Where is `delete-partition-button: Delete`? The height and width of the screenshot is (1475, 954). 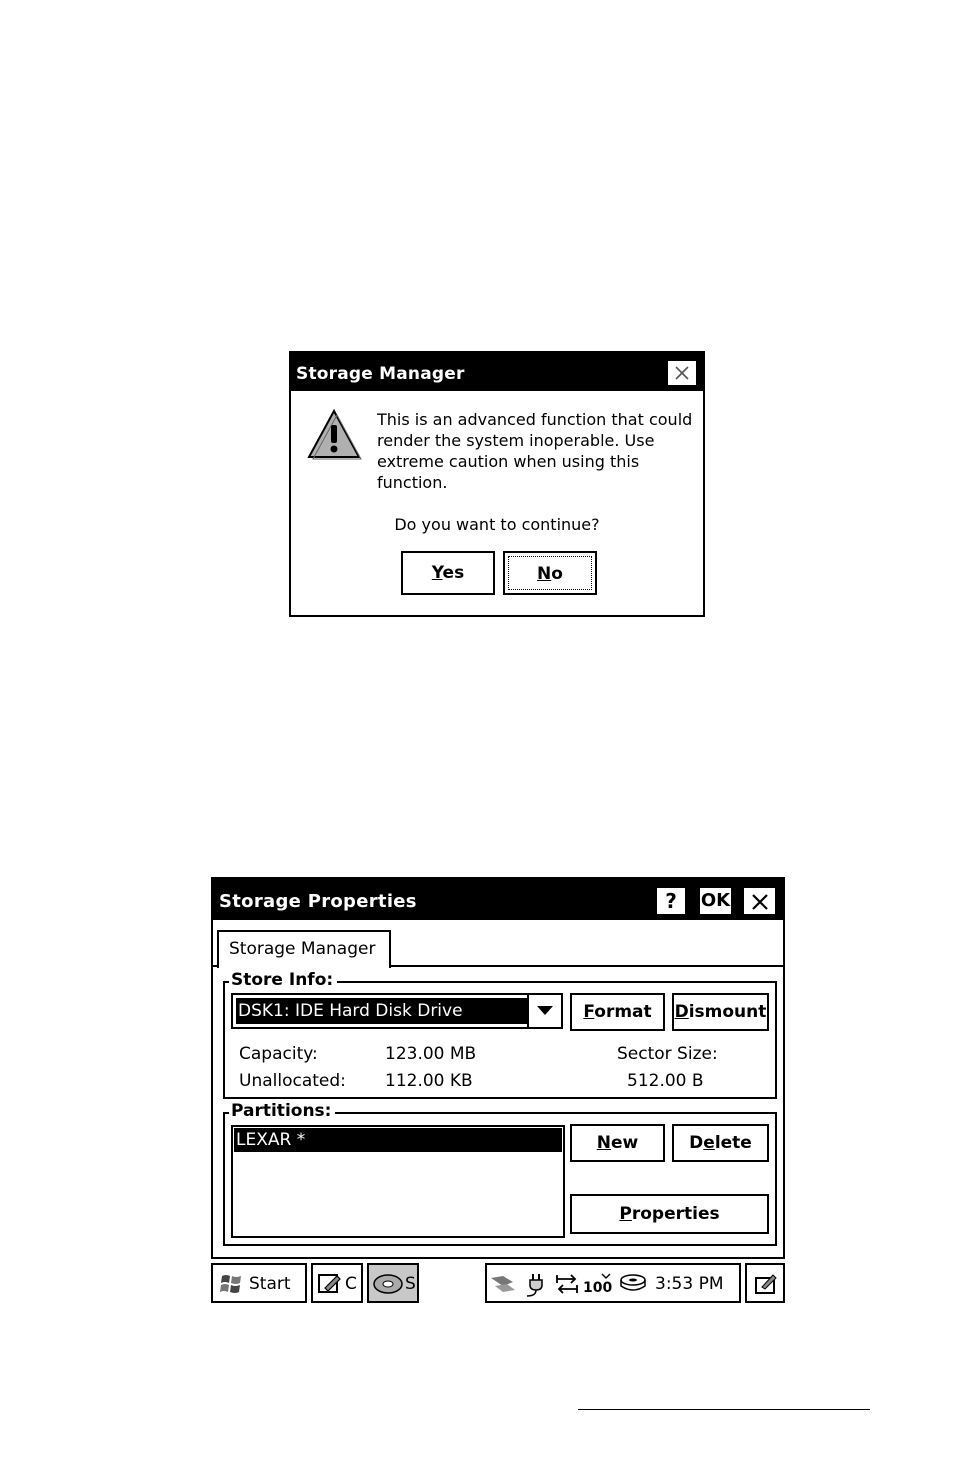
delete-partition-button: Delete is located at coordinates (720, 1143).